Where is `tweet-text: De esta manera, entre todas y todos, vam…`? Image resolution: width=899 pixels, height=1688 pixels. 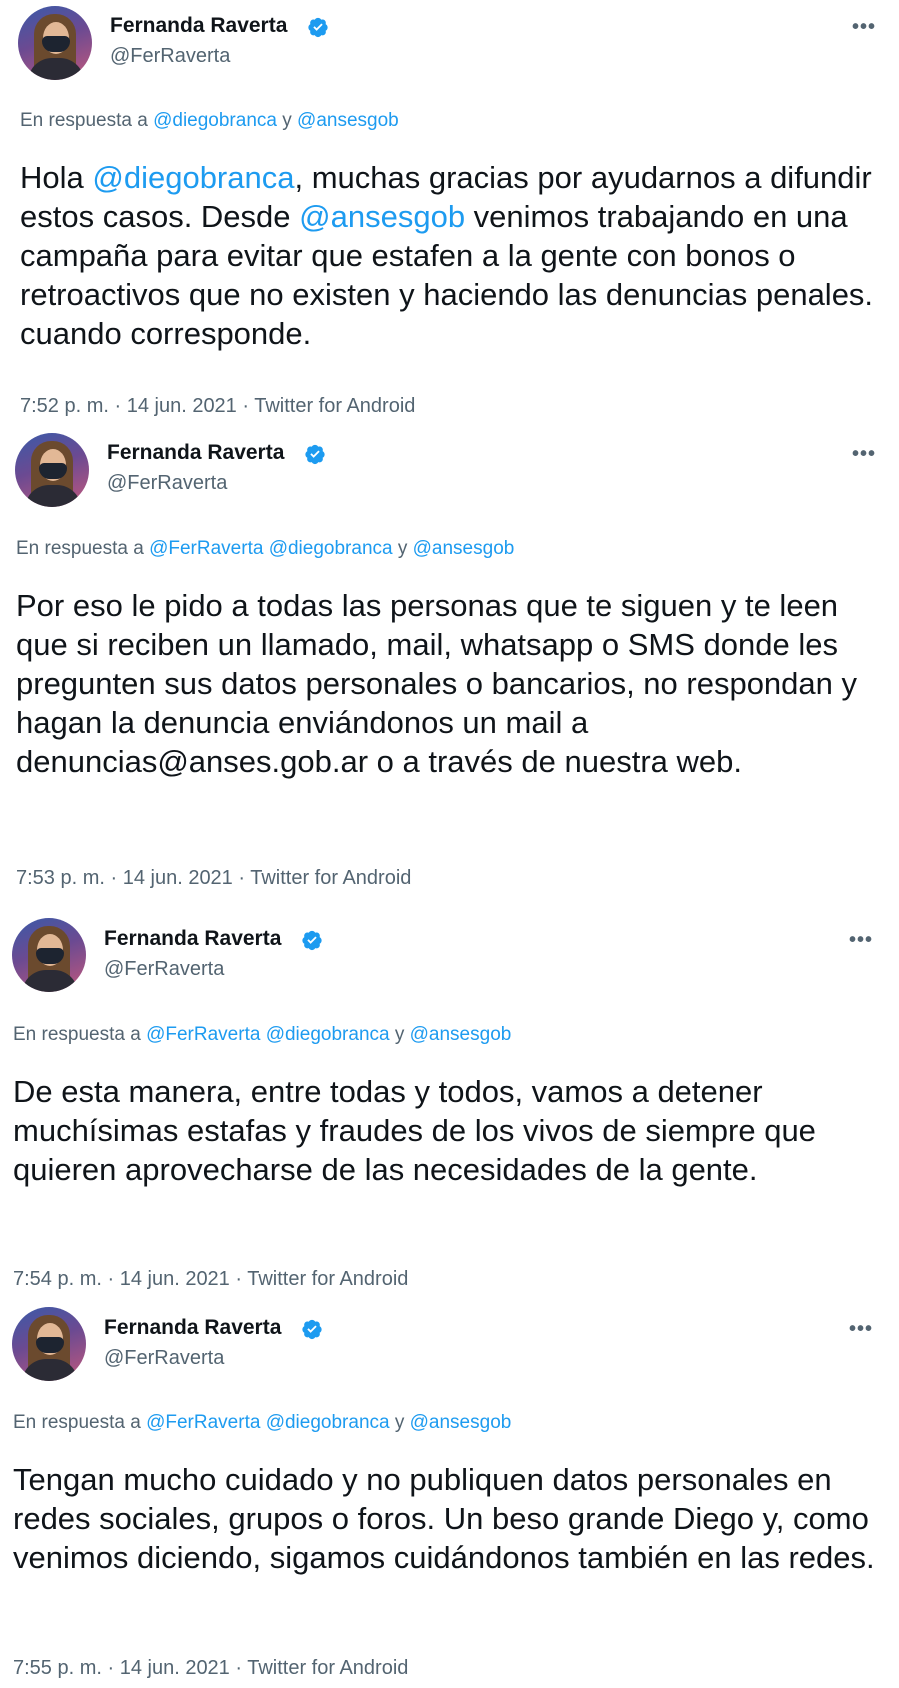 tweet-text: De esta manera, entre todas y todos, vam… is located at coordinates (414, 1130).